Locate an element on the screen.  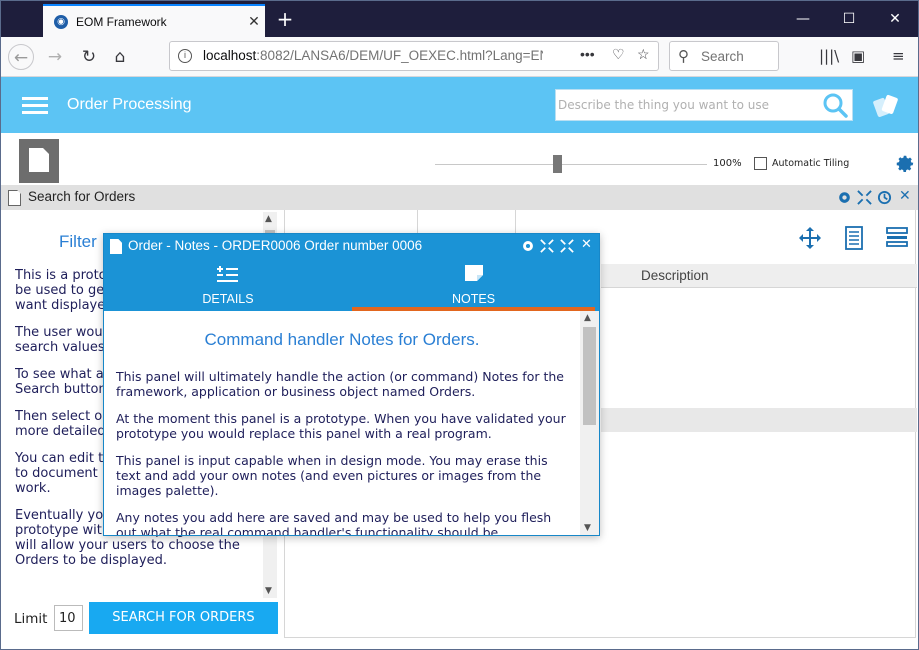
list-add-icon is located at coordinates (227, 274).